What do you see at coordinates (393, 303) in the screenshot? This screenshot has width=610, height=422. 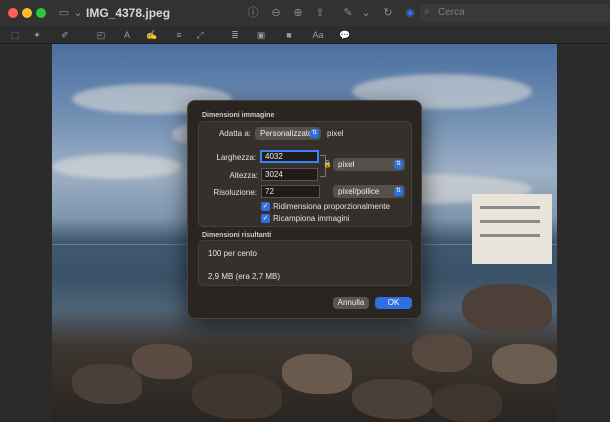 I see `ok-button: OK` at bounding box center [393, 303].